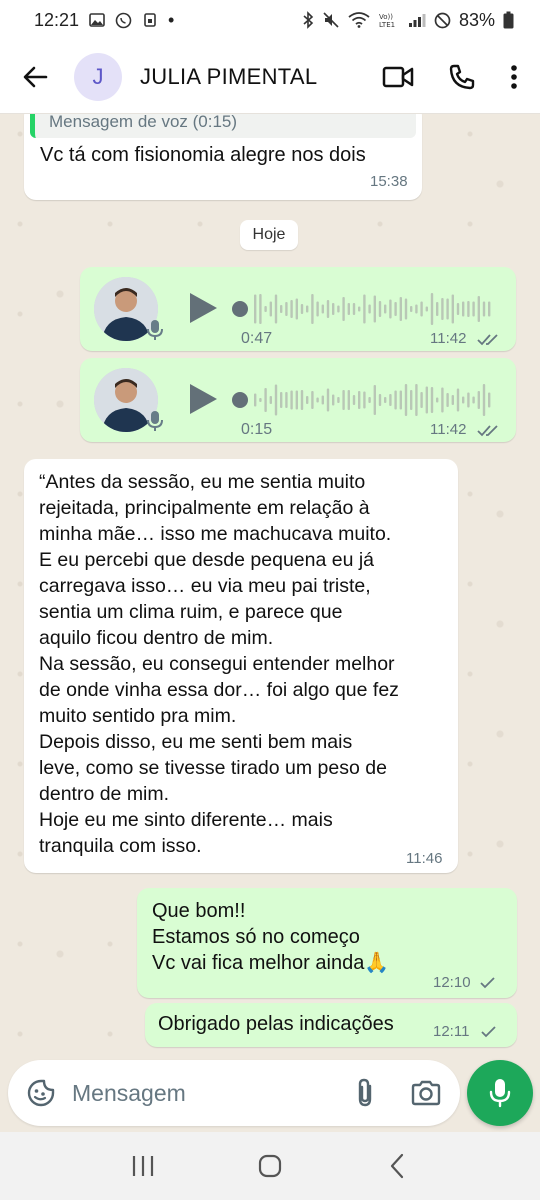 The width and height of the screenshot is (540, 1200). What do you see at coordinates (308, 20) in the screenshot?
I see `bluetooth-icon` at bounding box center [308, 20].